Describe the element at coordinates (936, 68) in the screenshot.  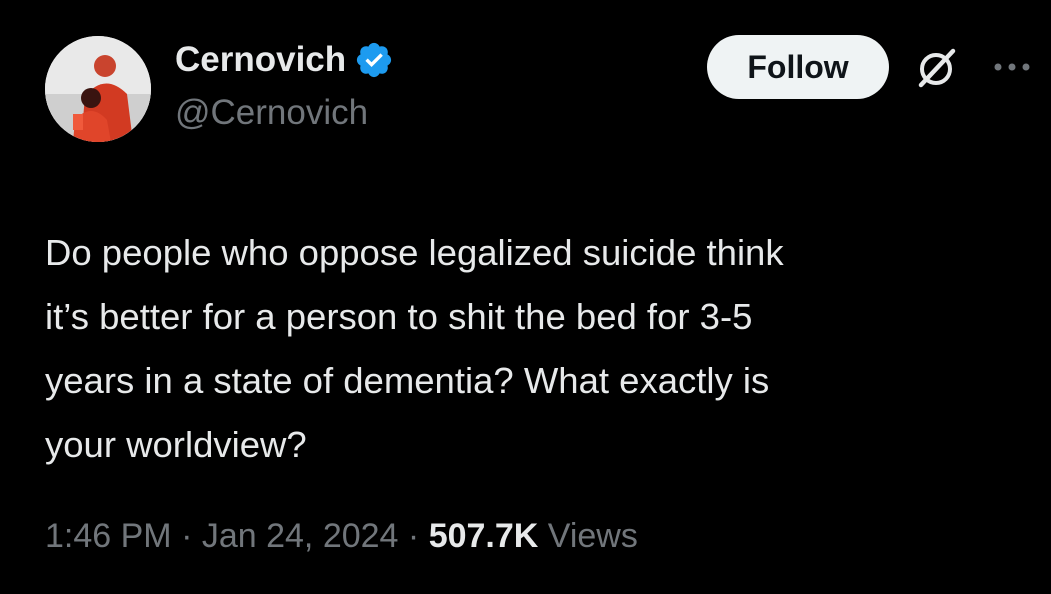
I see `grok-icon` at that location.